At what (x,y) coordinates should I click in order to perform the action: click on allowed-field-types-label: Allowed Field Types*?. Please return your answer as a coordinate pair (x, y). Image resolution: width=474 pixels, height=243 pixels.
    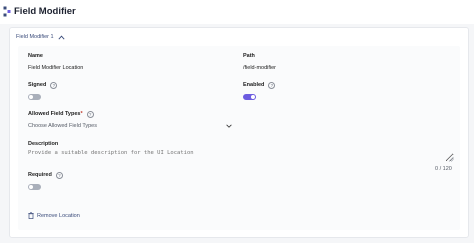
    Looking at the image, I should click on (61, 114).